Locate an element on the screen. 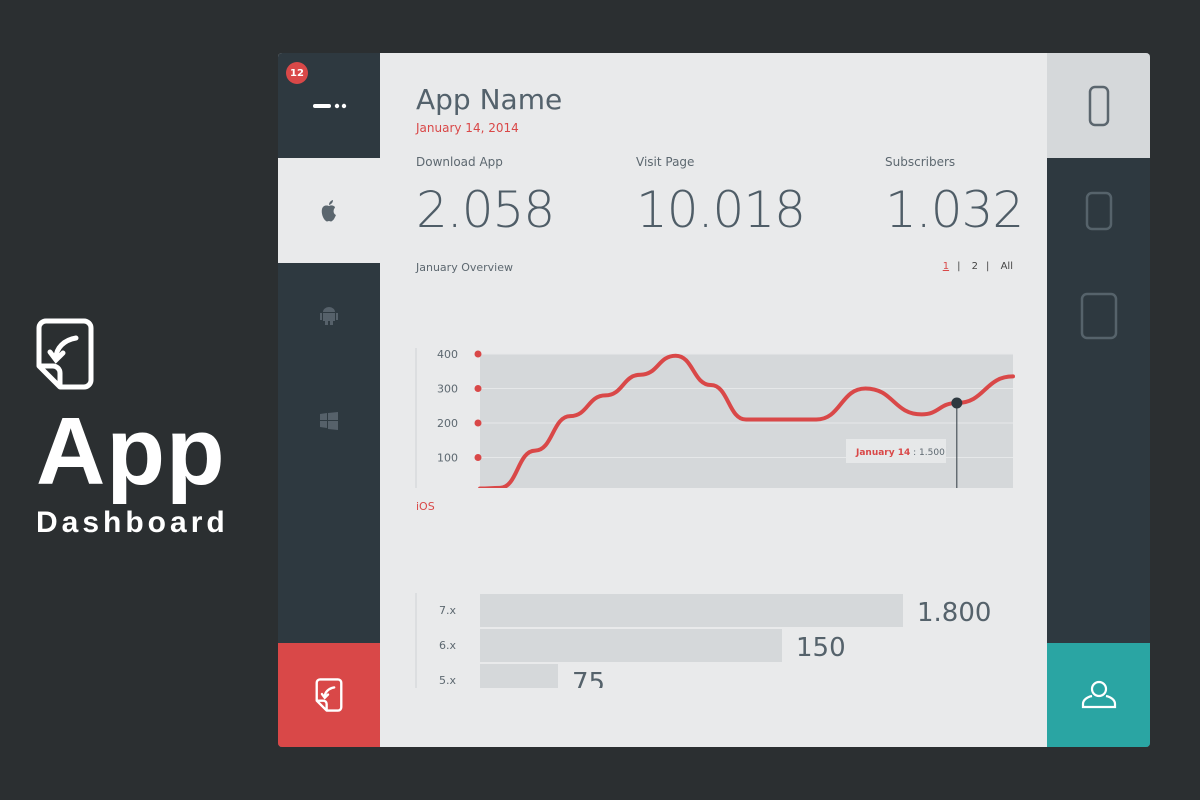  page-all-link: All is located at coordinates (1007, 266).